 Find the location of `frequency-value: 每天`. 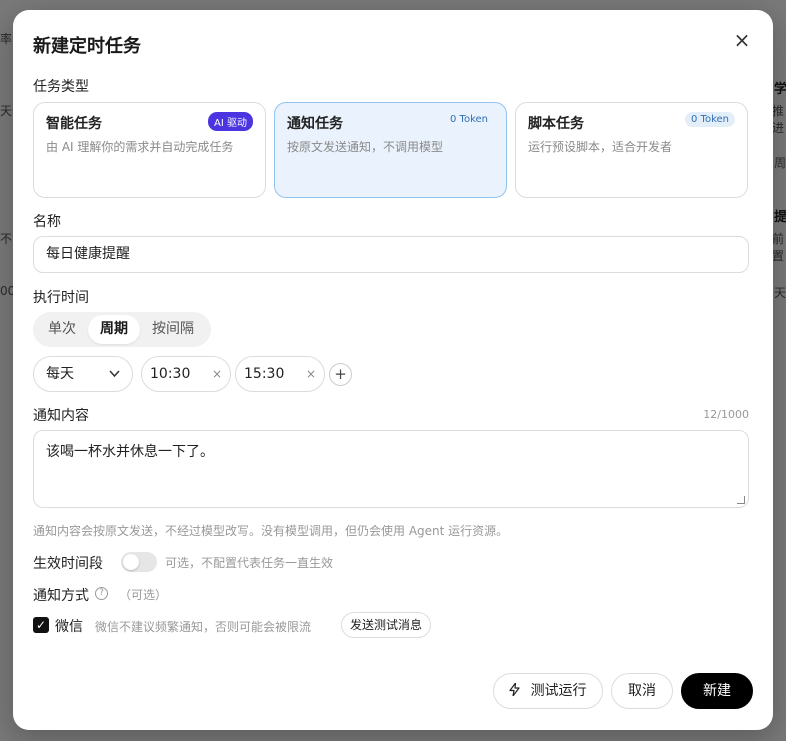

frequency-value: 每天 is located at coordinates (60, 374).